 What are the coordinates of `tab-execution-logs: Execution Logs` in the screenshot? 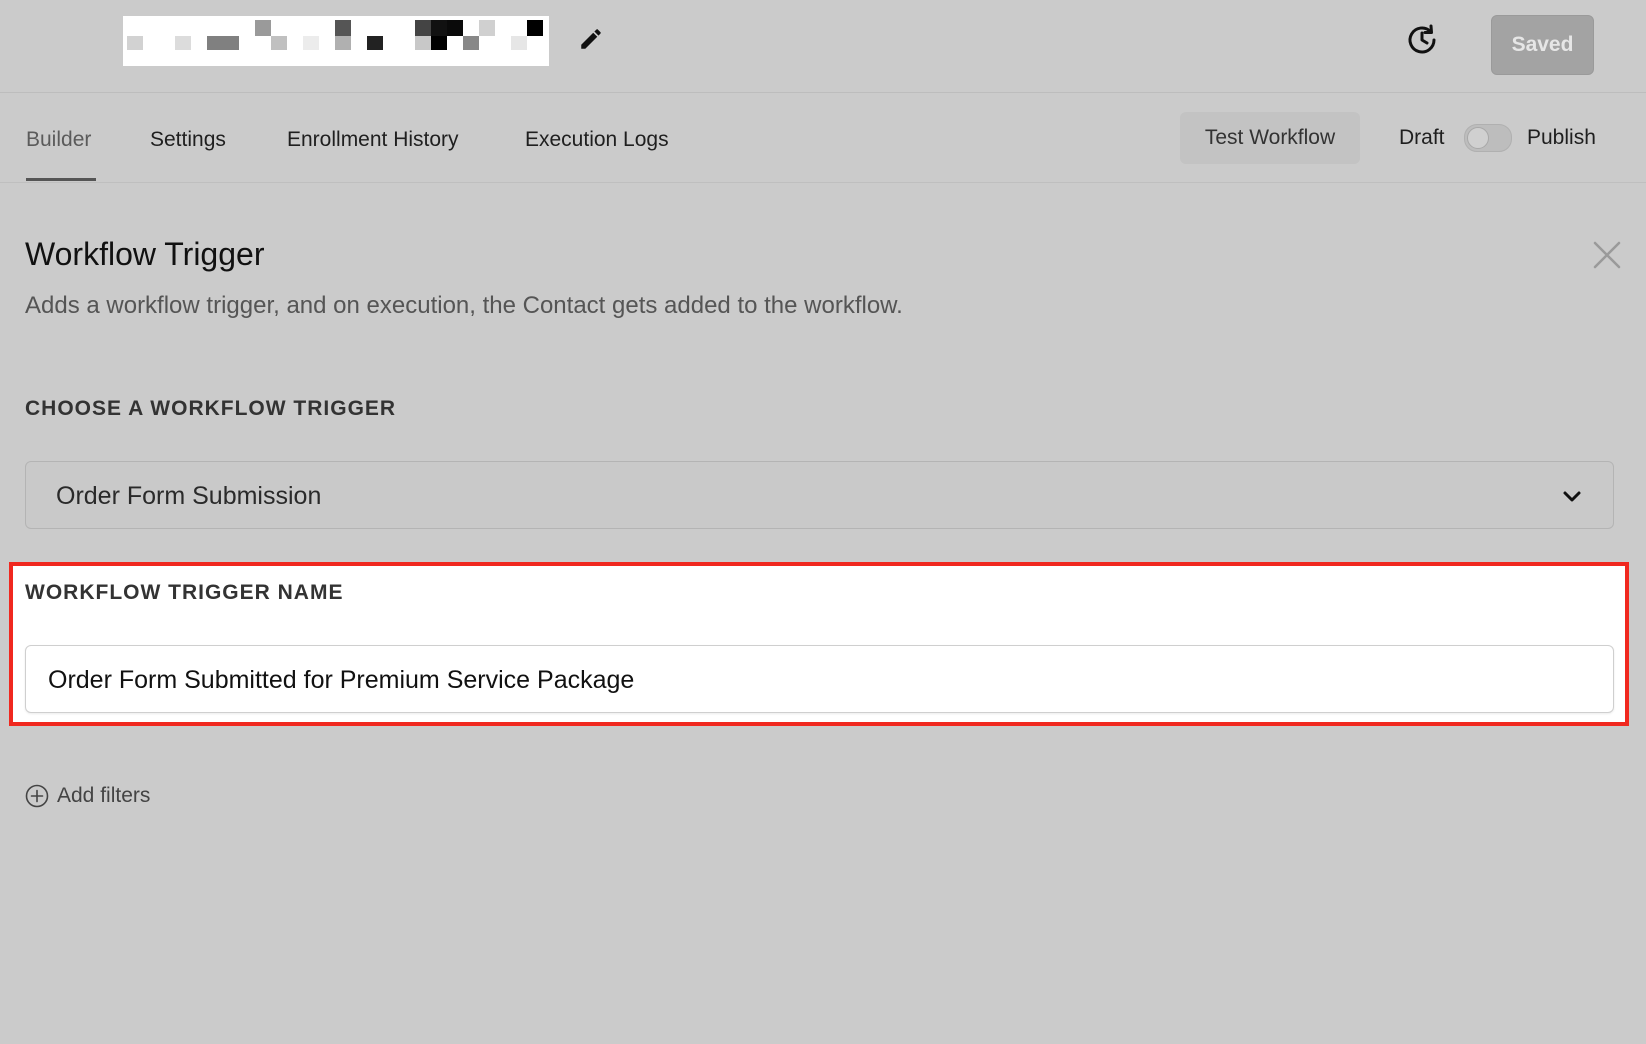 It's located at (597, 140).